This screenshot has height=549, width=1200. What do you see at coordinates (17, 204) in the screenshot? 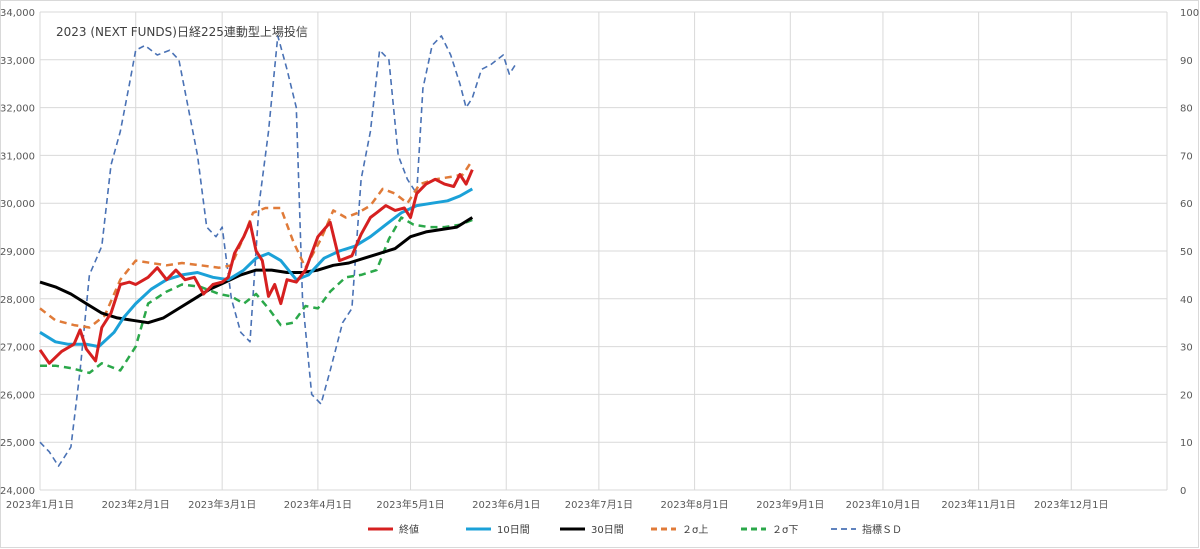
I see `y-left-tick-label: 30,000` at bounding box center [17, 204].